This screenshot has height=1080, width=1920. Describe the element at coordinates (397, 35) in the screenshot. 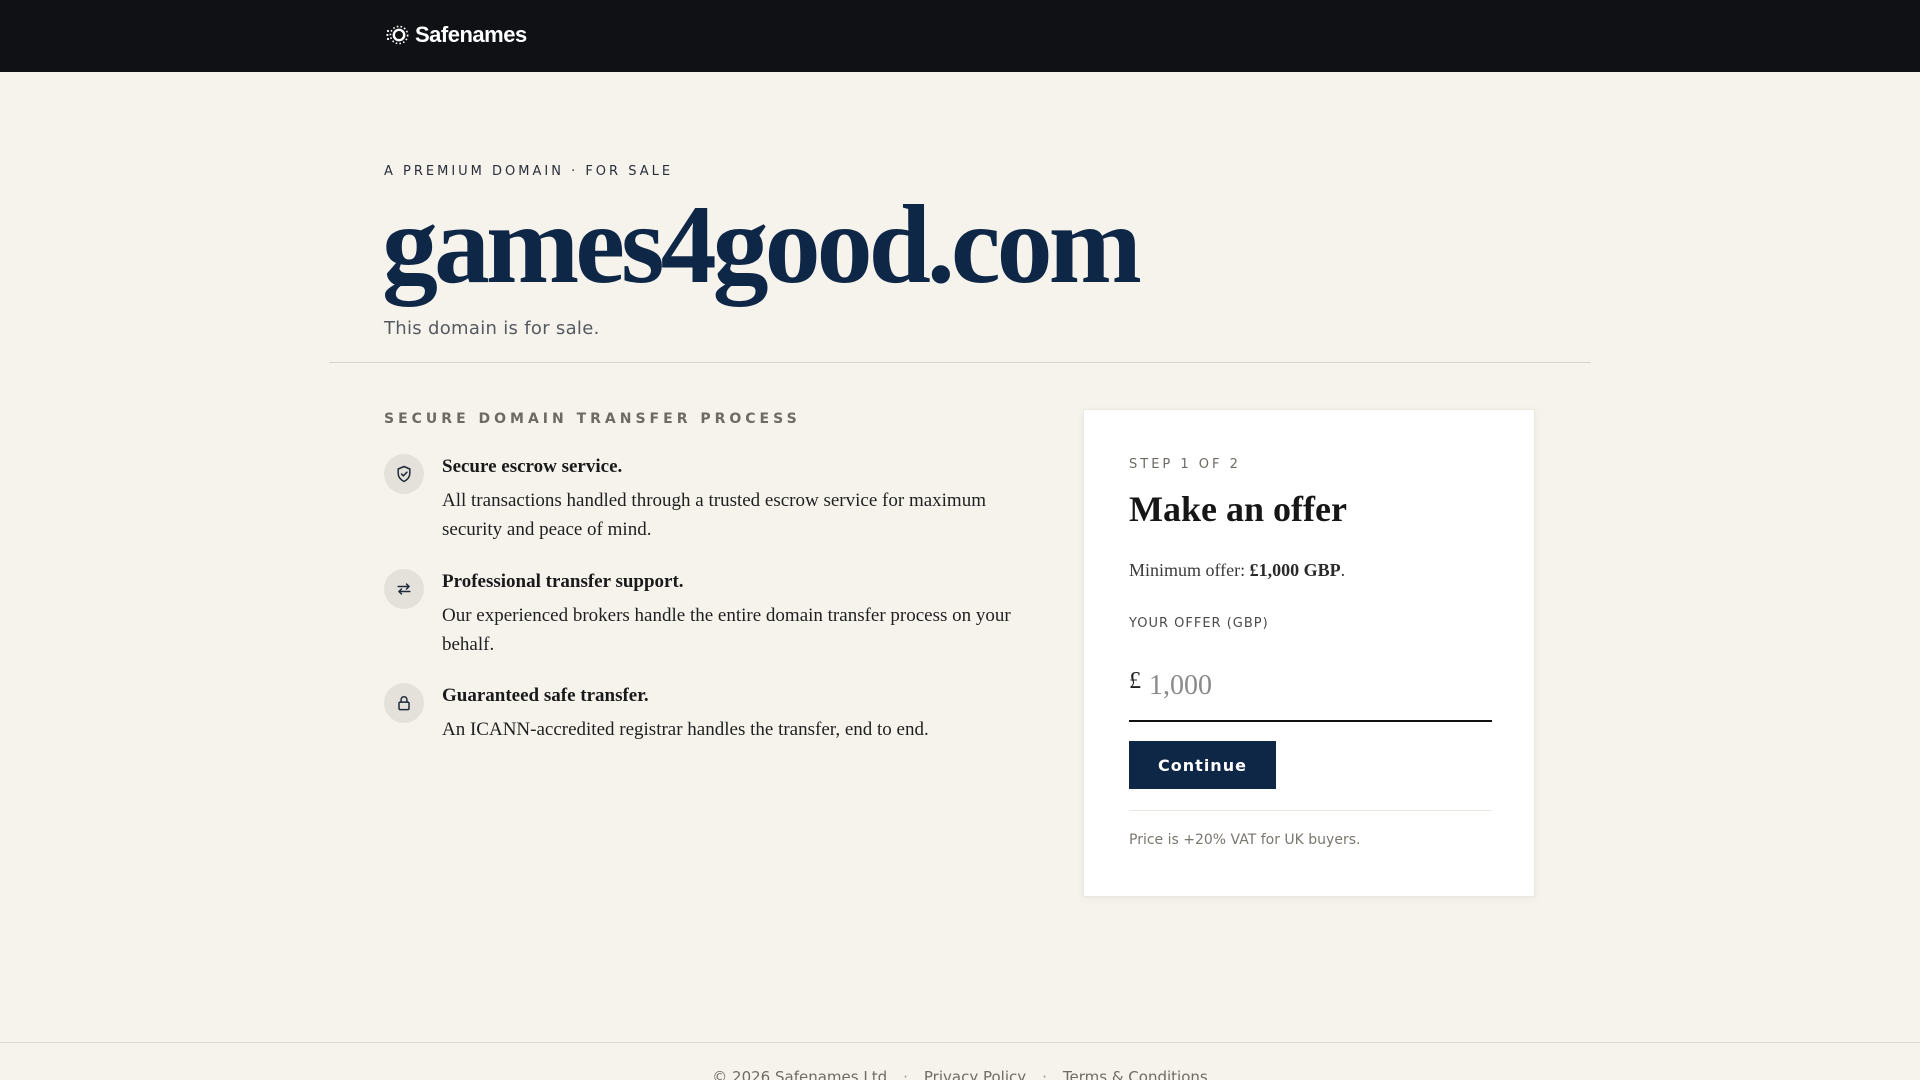

I see `safenames-logo-icon` at that location.